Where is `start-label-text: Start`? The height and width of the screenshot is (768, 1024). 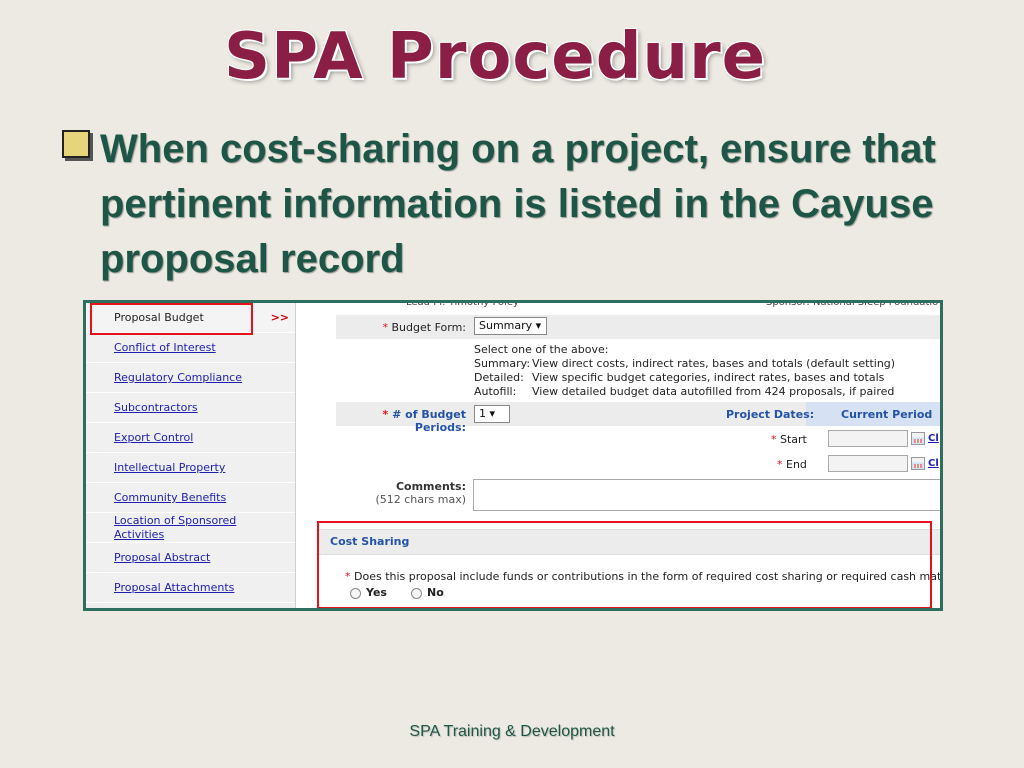 start-label-text: Start is located at coordinates (793, 439).